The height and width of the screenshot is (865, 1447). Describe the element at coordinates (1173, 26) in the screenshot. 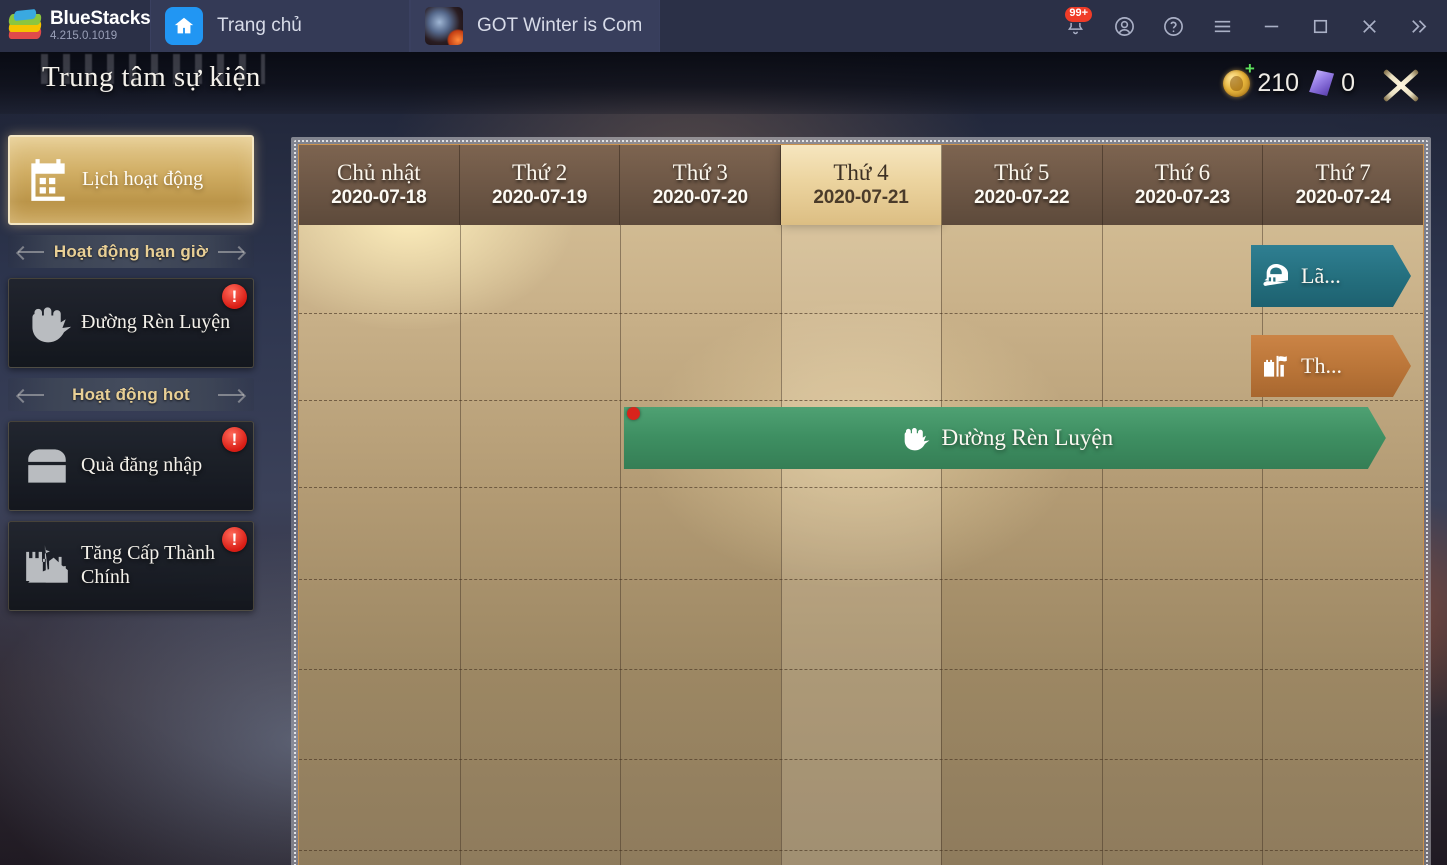

I see `help-icon` at that location.